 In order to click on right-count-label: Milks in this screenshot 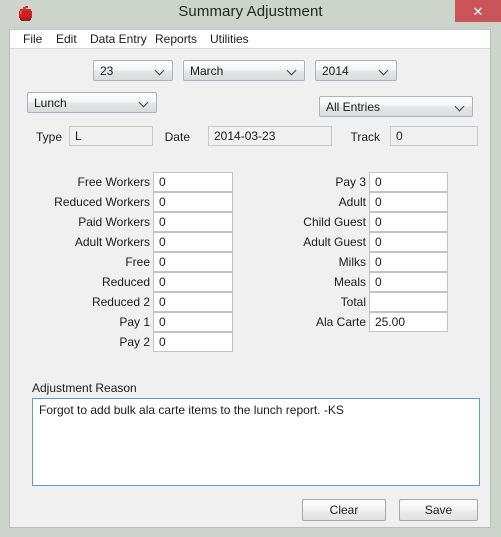, I will do `click(352, 262)`.